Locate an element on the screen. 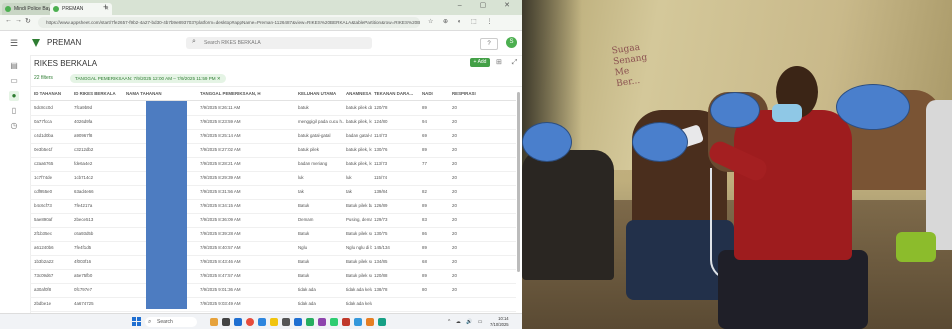  table-cell: 83 is located at coordinates (424, 219).